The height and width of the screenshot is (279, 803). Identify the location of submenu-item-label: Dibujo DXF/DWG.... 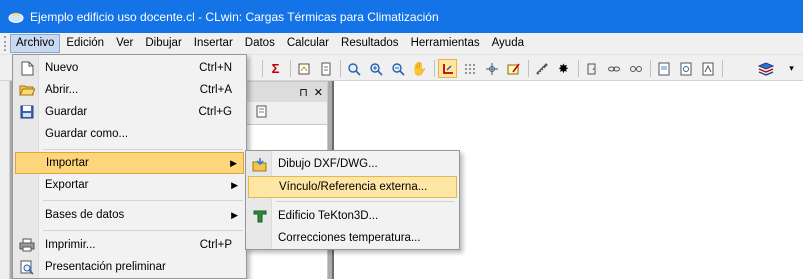
(328, 164).